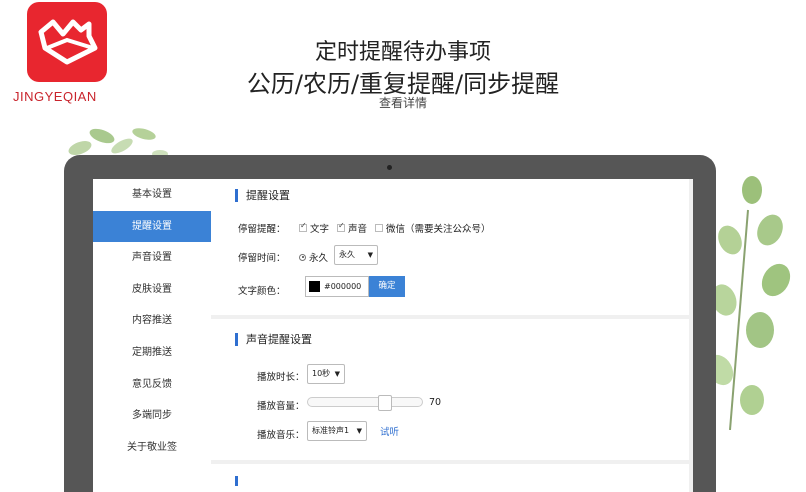 This screenshot has width=806, height=492. Describe the element at coordinates (387, 286) in the screenshot. I see `confirm-button: 确定` at that location.